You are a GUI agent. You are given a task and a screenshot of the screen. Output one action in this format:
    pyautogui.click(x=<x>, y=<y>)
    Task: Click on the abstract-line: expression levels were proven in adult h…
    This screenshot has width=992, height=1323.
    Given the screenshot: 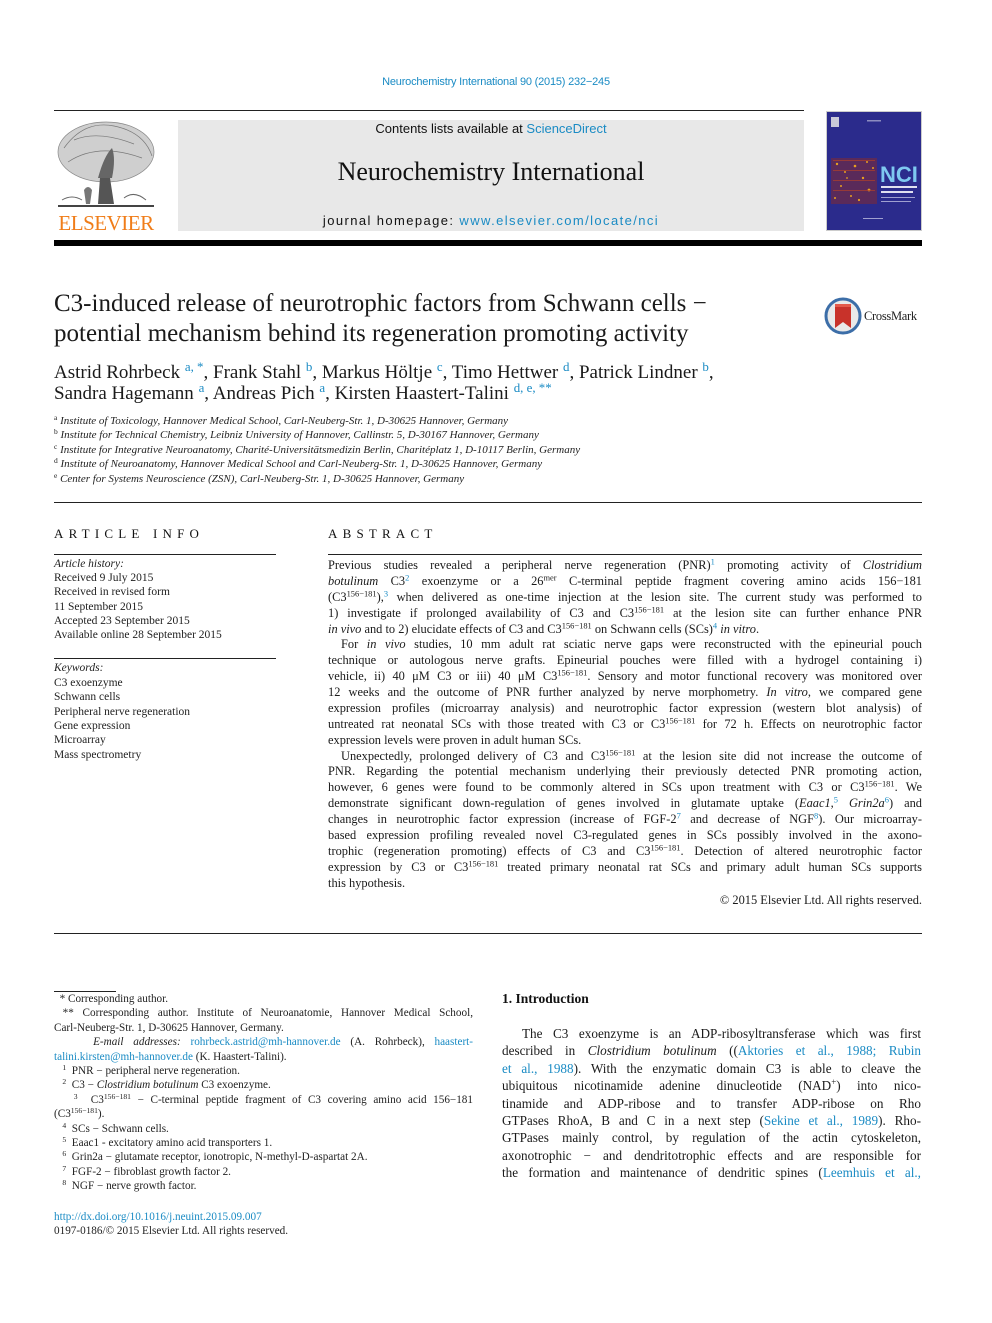 What is the action you would take?
    pyautogui.click(x=625, y=740)
    